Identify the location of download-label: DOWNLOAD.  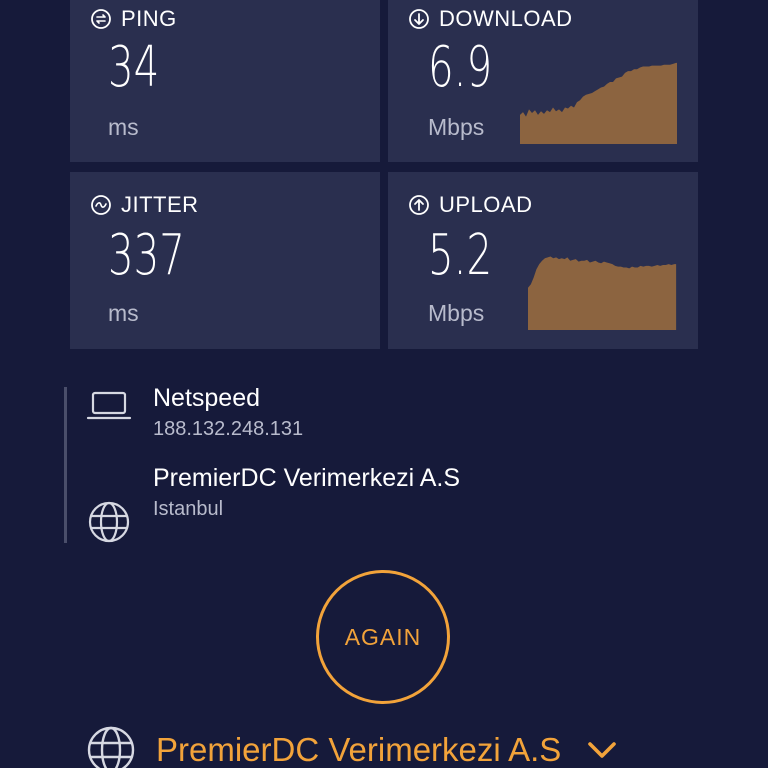
(506, 18).